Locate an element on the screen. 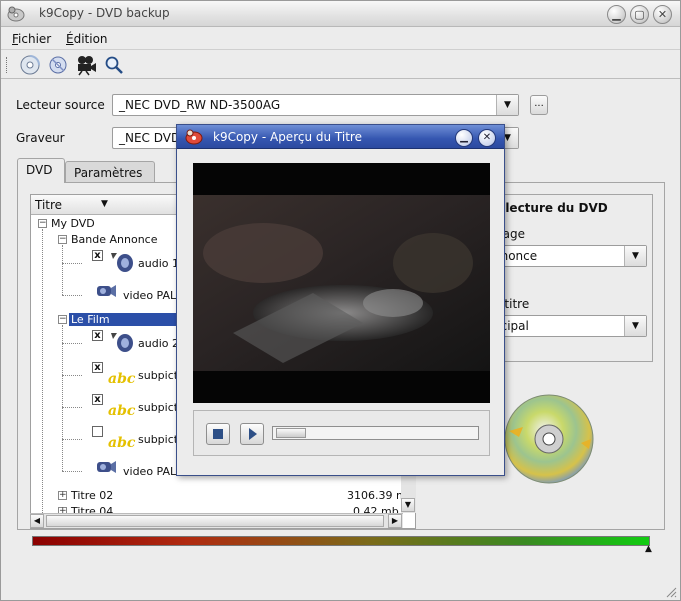  scroll-down-icon: ▼ is located at coordinates (408, 505).